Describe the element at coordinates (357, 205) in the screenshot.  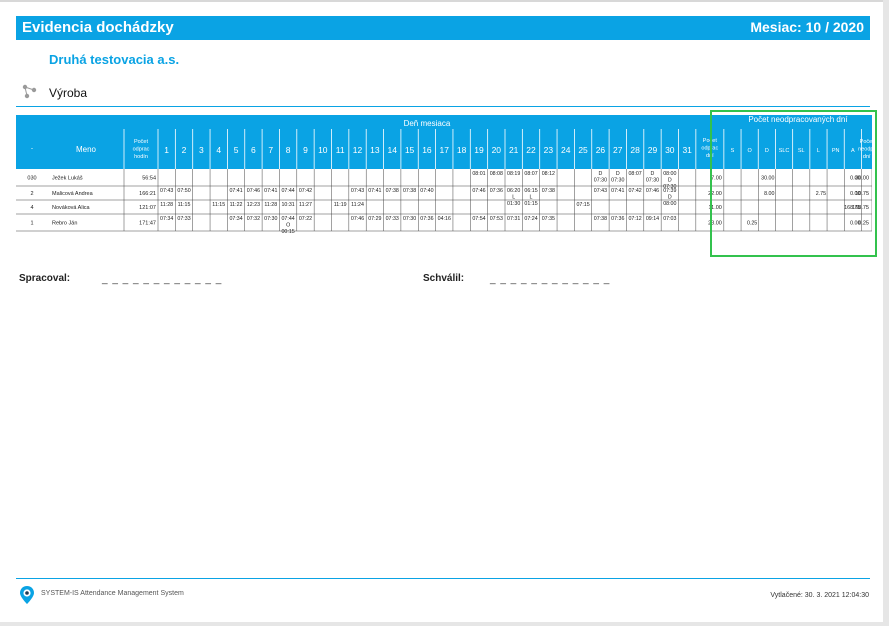
I see `day-cell-value: 11:24` at that location.